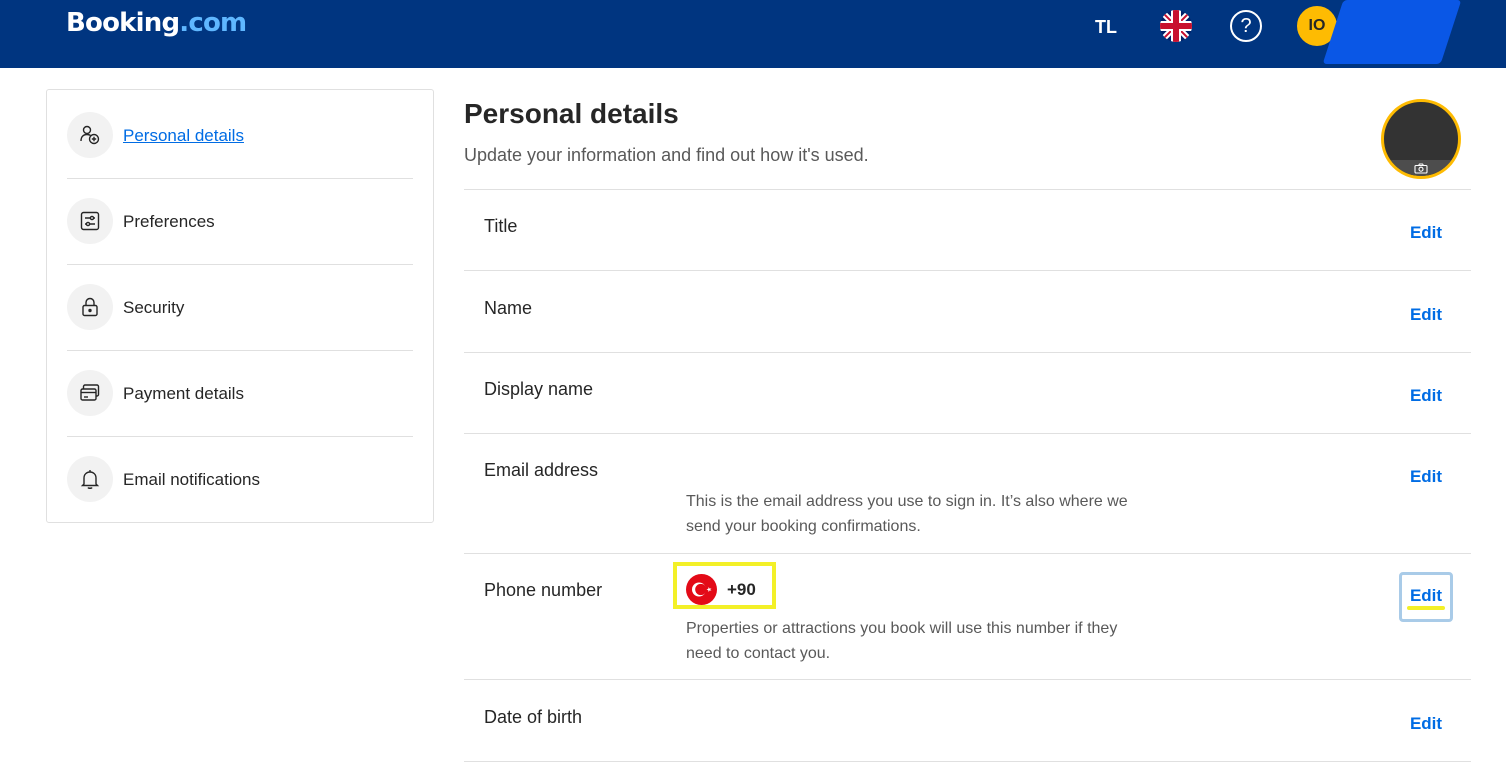 The image size is (1506, 776). What do you see at coordinates (191, 480) in the screenshot?
I see `sidebar-item-label: Email notifications` at bounding box center [191, 480].